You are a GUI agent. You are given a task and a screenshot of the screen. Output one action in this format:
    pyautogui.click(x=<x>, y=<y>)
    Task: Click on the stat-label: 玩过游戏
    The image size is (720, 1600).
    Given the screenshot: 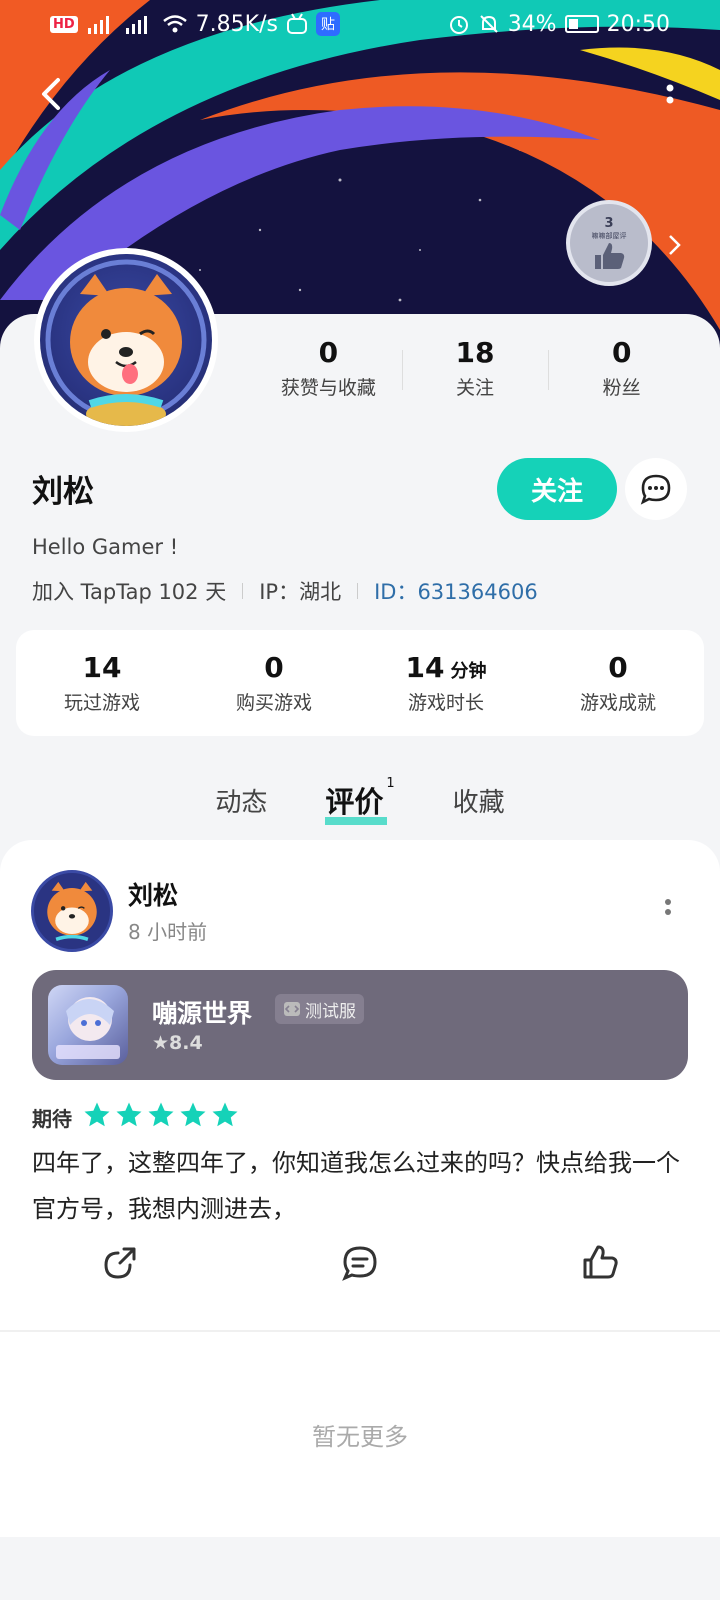 What is the action you would take?
    pyautogui.click(x=101, y=703)
    